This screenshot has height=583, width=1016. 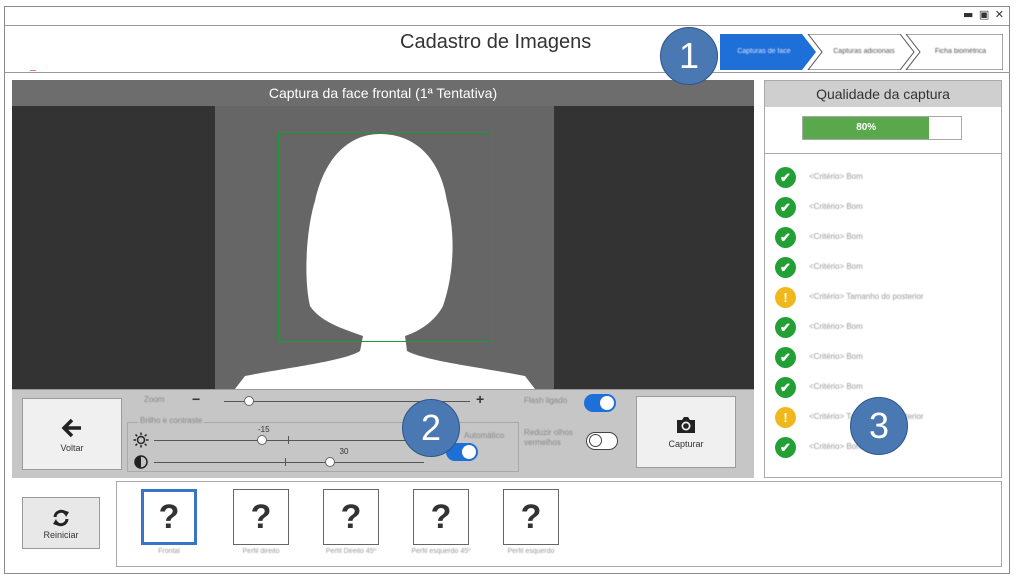 What do you see at coordinates (496, 42) in the screenshot?
I see `page-title: Cadastro de Imagens` at bounding box center [496, 42].